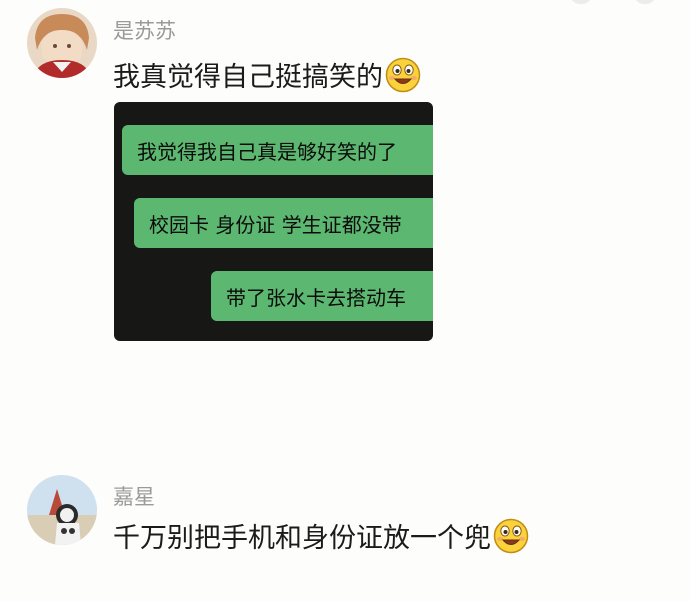 Image resolution: width=690 pixels, height=601 pixels. What do you see at coordinates (144, 30) in the screenshot?
I see `username: 是苏苏` at bounding box center [144, 30].